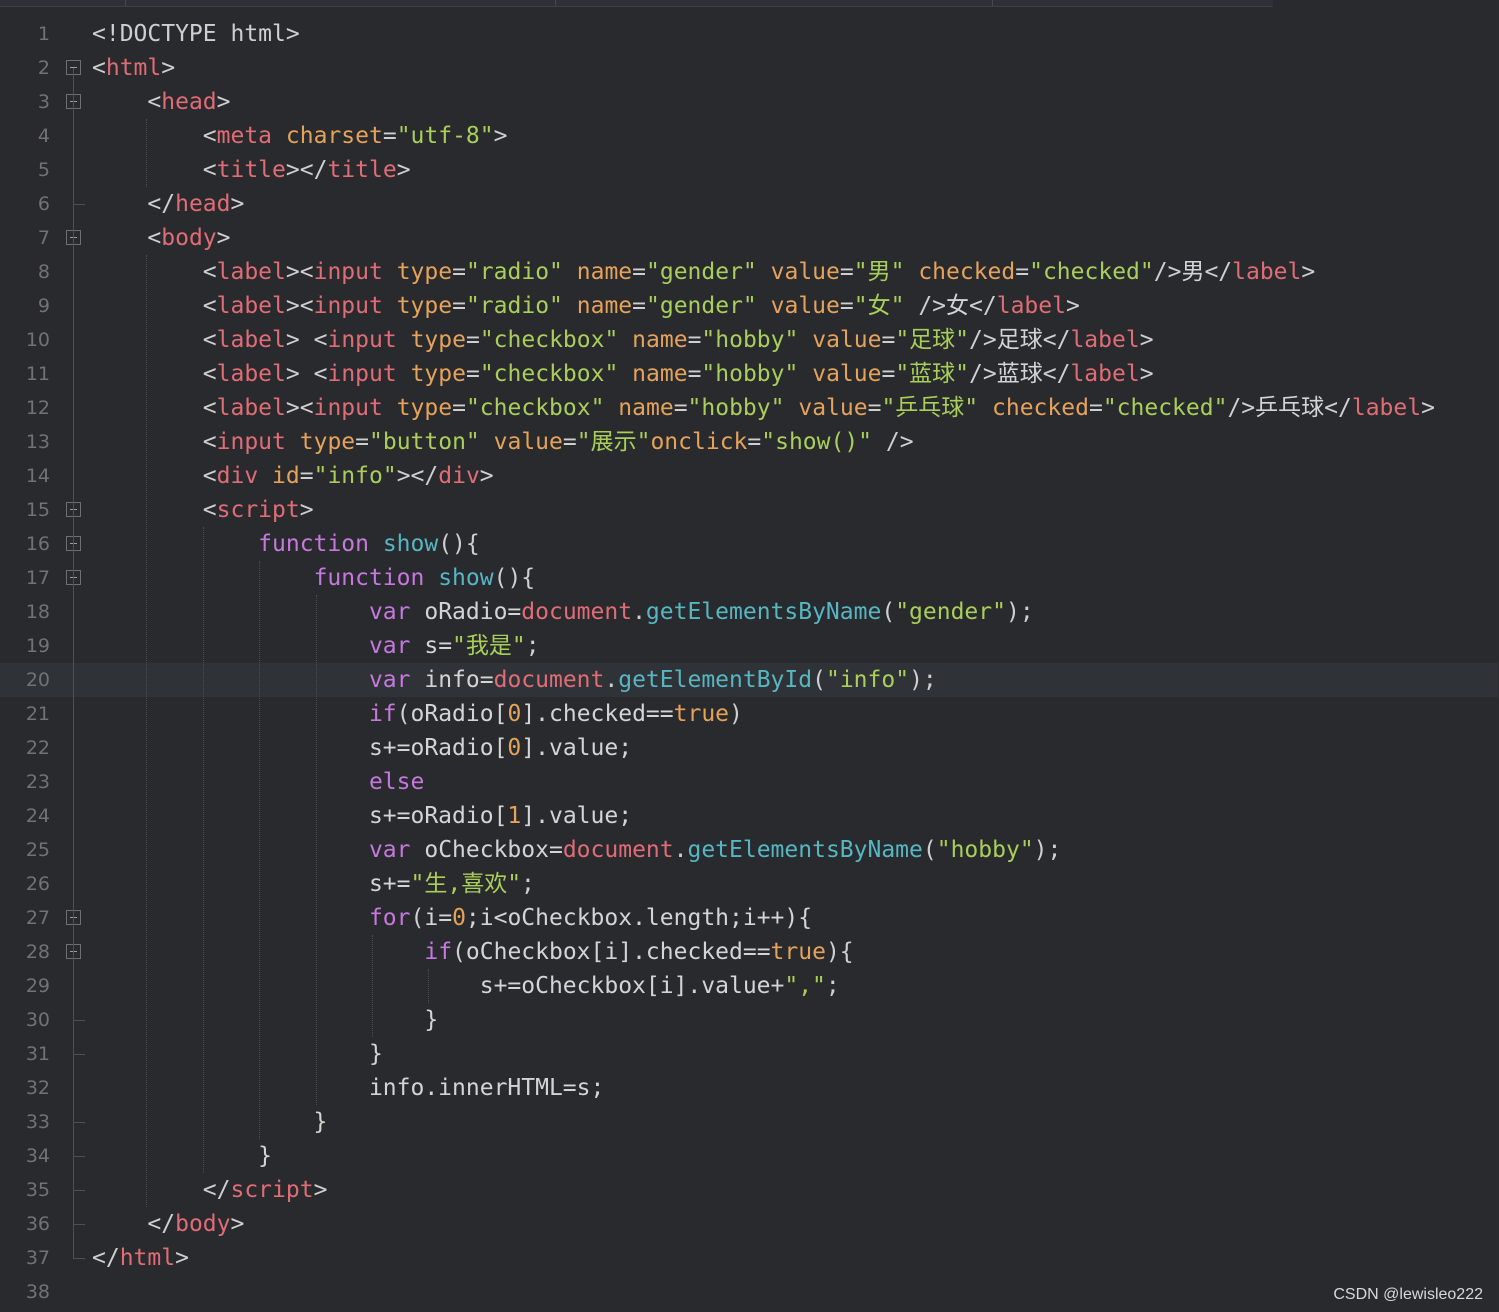 This screenshot has width=1499, height=1312. What do you see at coordinates (749, 476) in the screenshot?
I see `code-line: 14 <div id="info"></div>` at bounding box center [749, 476].